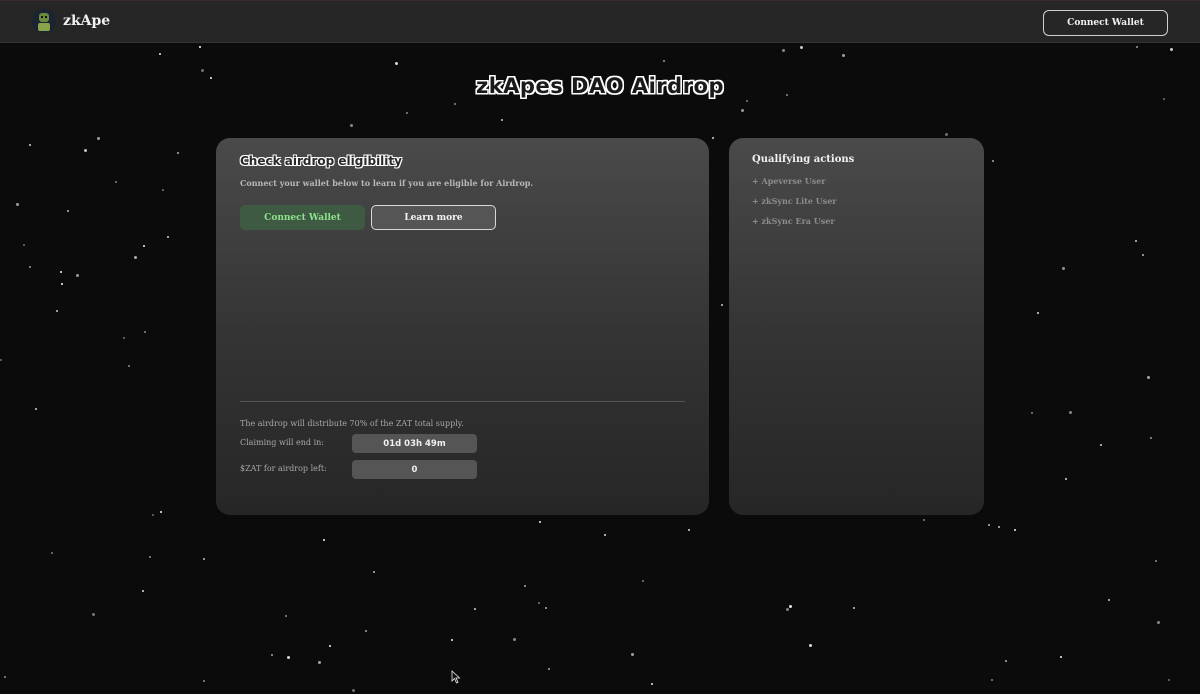 The image size is (1200, 694). Describe the element at coordinates (600, 21) in the screenshot. I see `top-navbar: zkApe Connect Wallet` at that location.